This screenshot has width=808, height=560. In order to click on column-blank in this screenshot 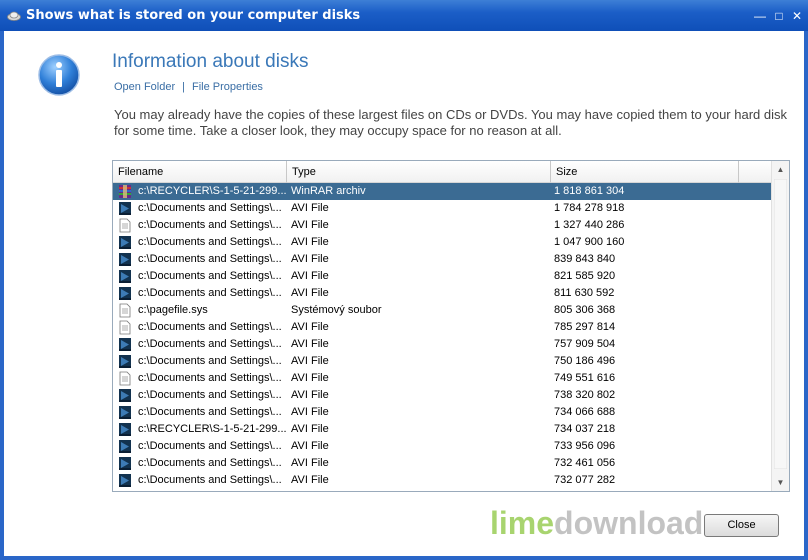, I will do `click(756, 172)`.